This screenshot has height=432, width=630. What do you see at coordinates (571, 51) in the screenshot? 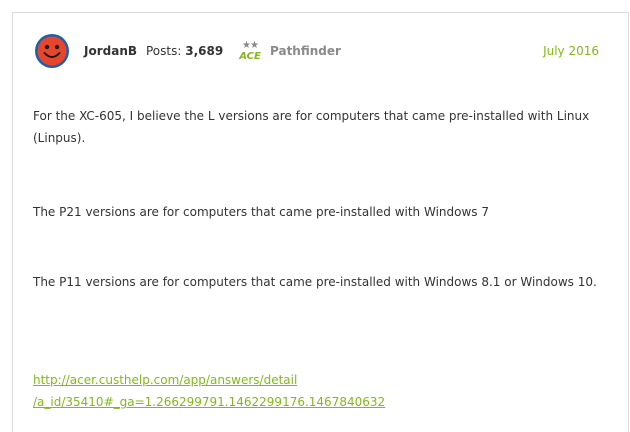
I see `post-date: July 2016` at bounding box center [571, 51].